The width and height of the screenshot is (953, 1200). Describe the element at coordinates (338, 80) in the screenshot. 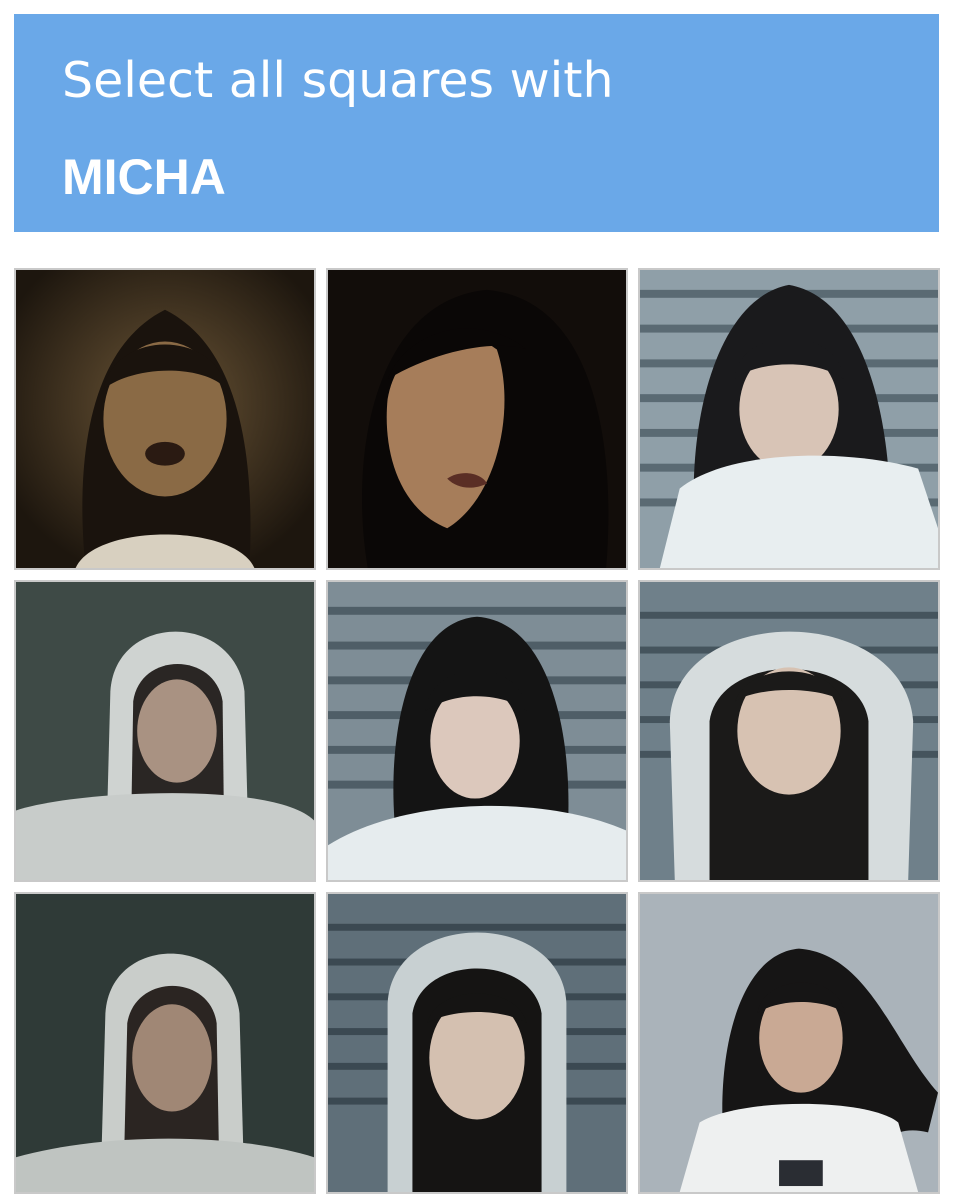

I see `captcha-instruction: Select all squares with` at that location.